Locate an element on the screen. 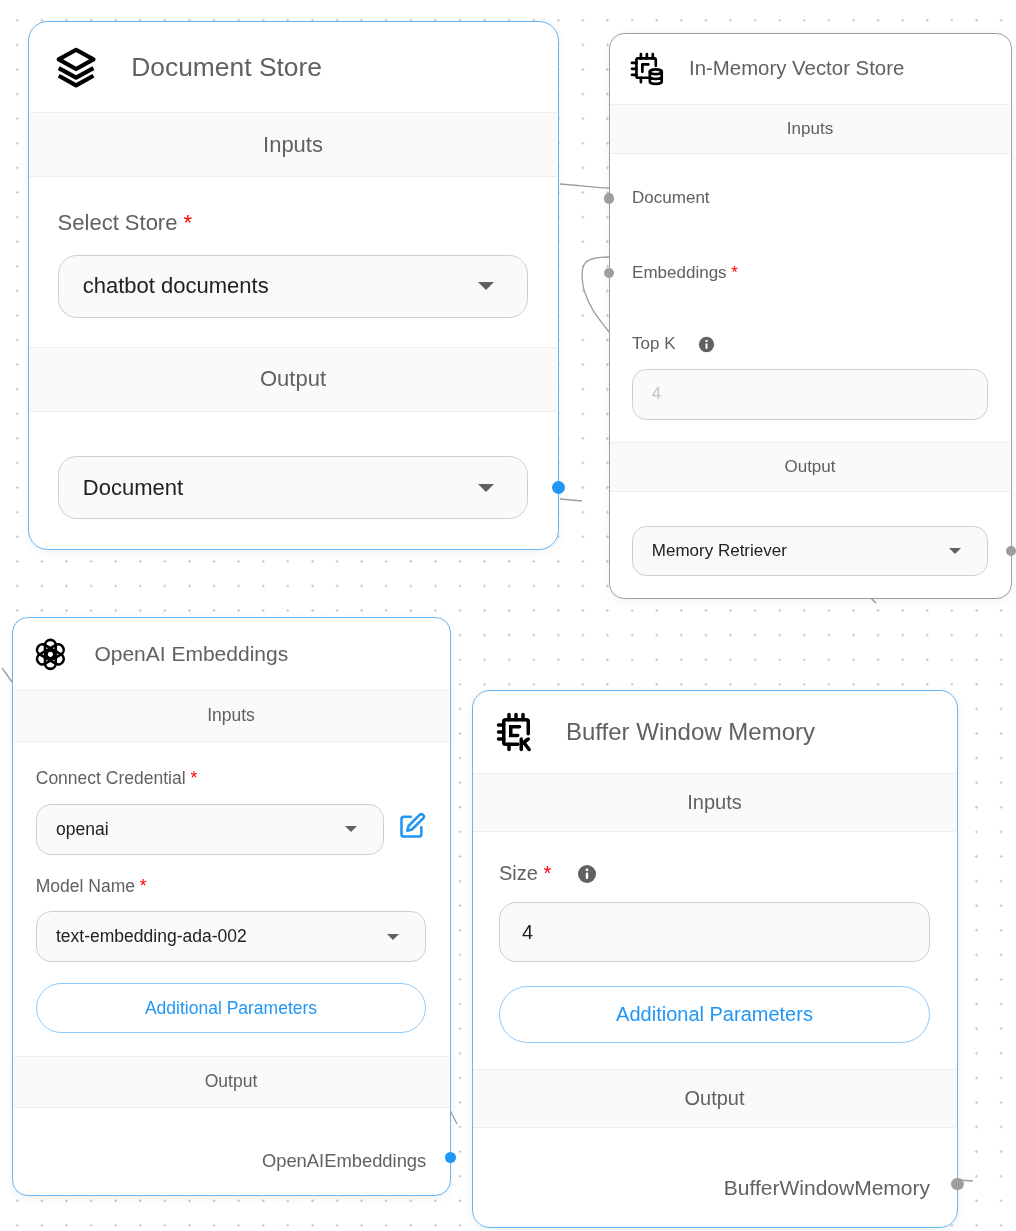  input-label: Embeddings * is located at coordinates (685, 273).